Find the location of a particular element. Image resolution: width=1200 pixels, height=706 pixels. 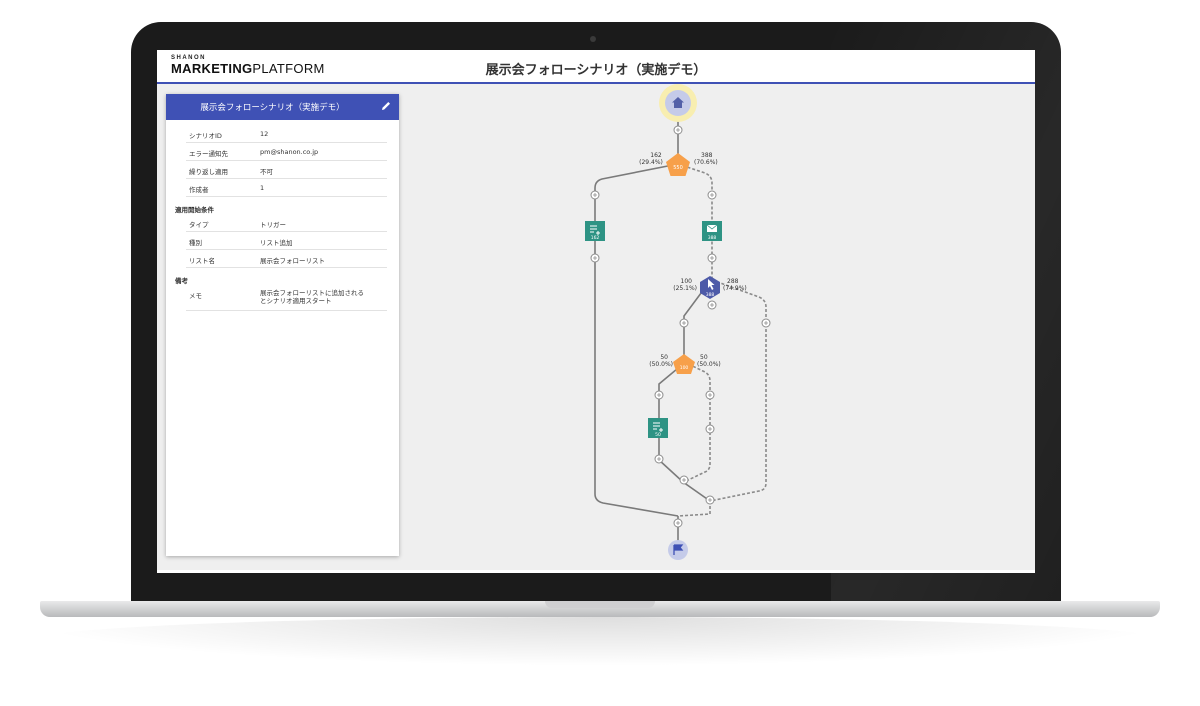

edit-icon is located at coordinates (386, 106).